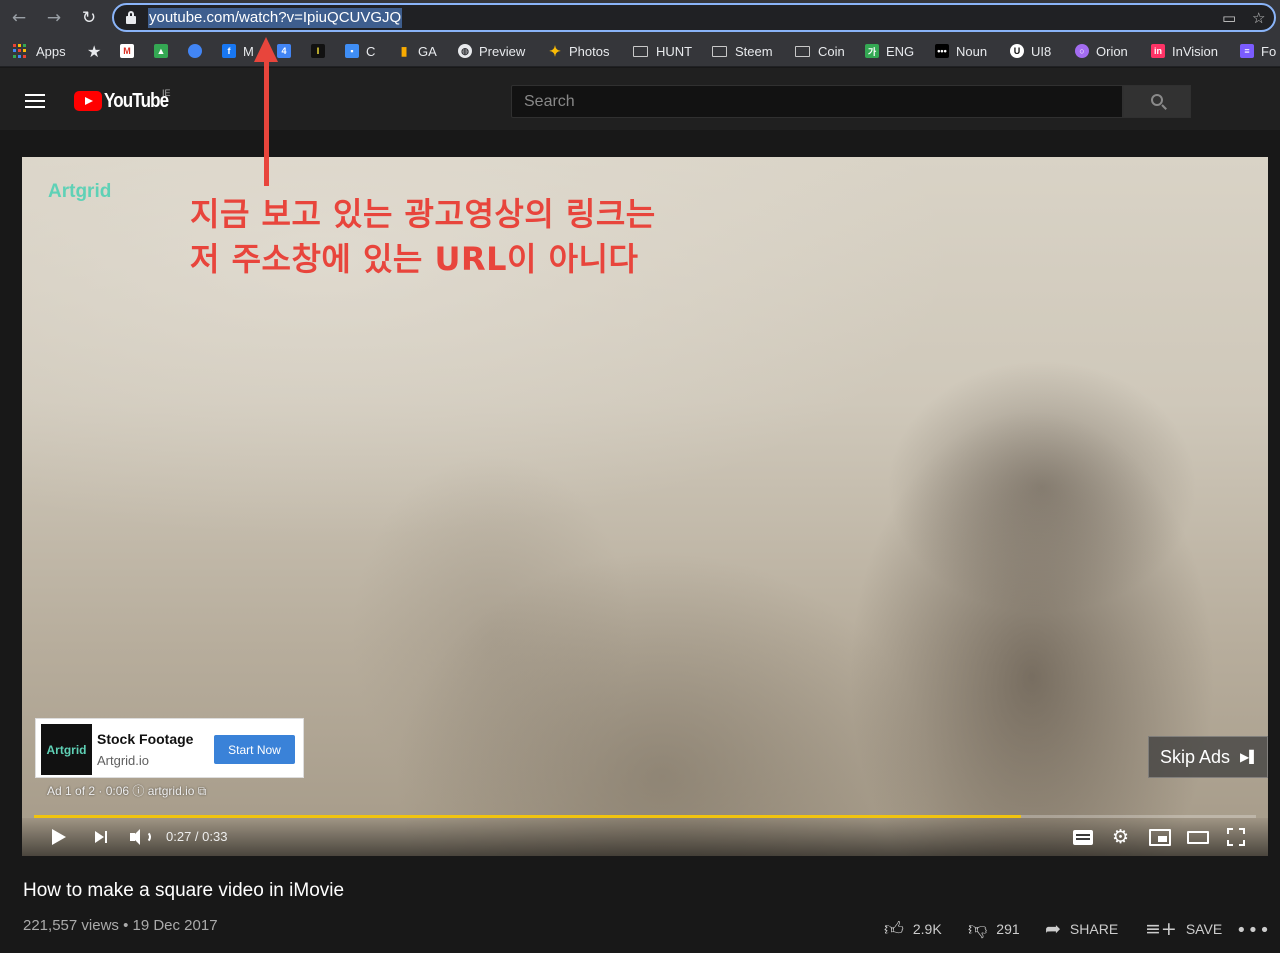 The width and height of the screenshot is (1280, 953). I want to click on bookmark-facebook: fM, so click(238, 51).